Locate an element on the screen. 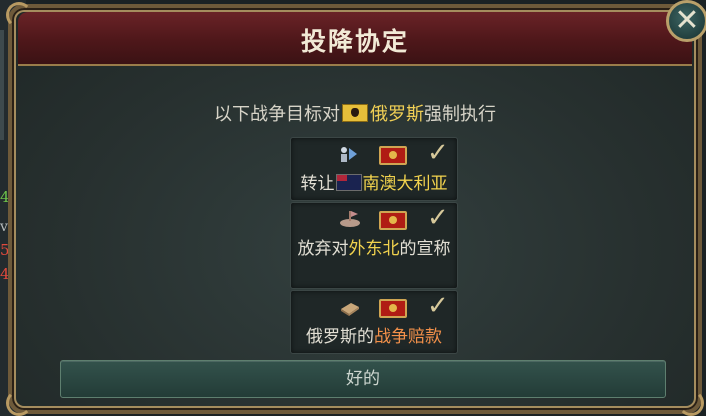 The image size is (706, 416). goal-text-suffix: 的宣称 is located at coordinates (425, 249).